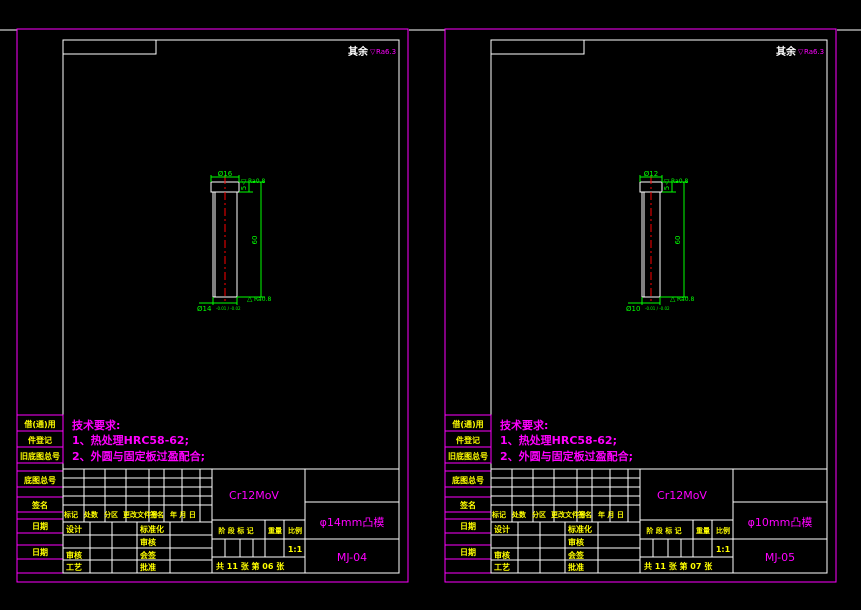  I want to click on part-name: φ10mm凸模, so click(780, 522).